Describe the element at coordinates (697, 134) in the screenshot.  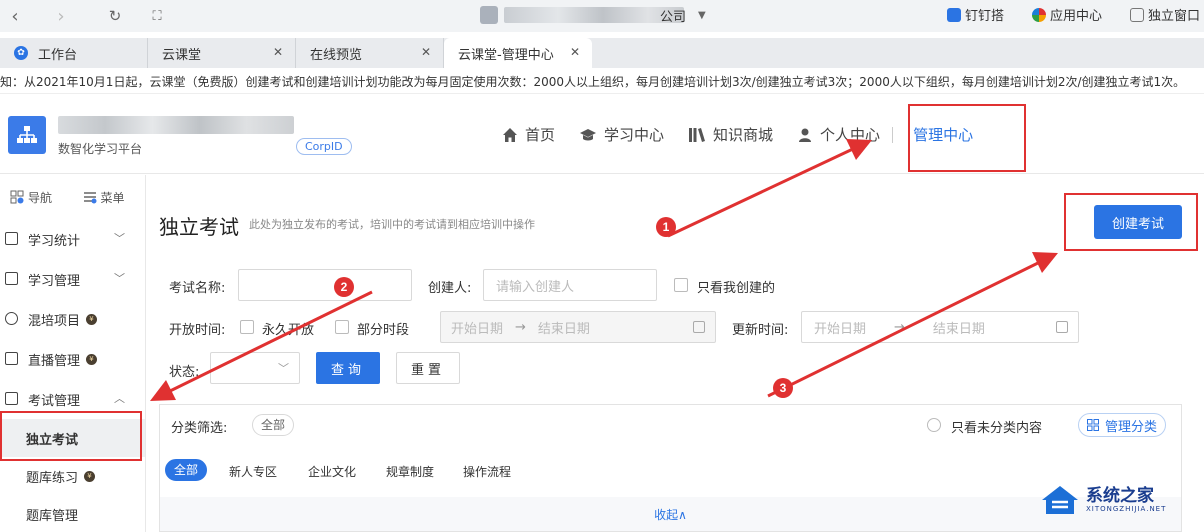
I see `books-icon` at that location.